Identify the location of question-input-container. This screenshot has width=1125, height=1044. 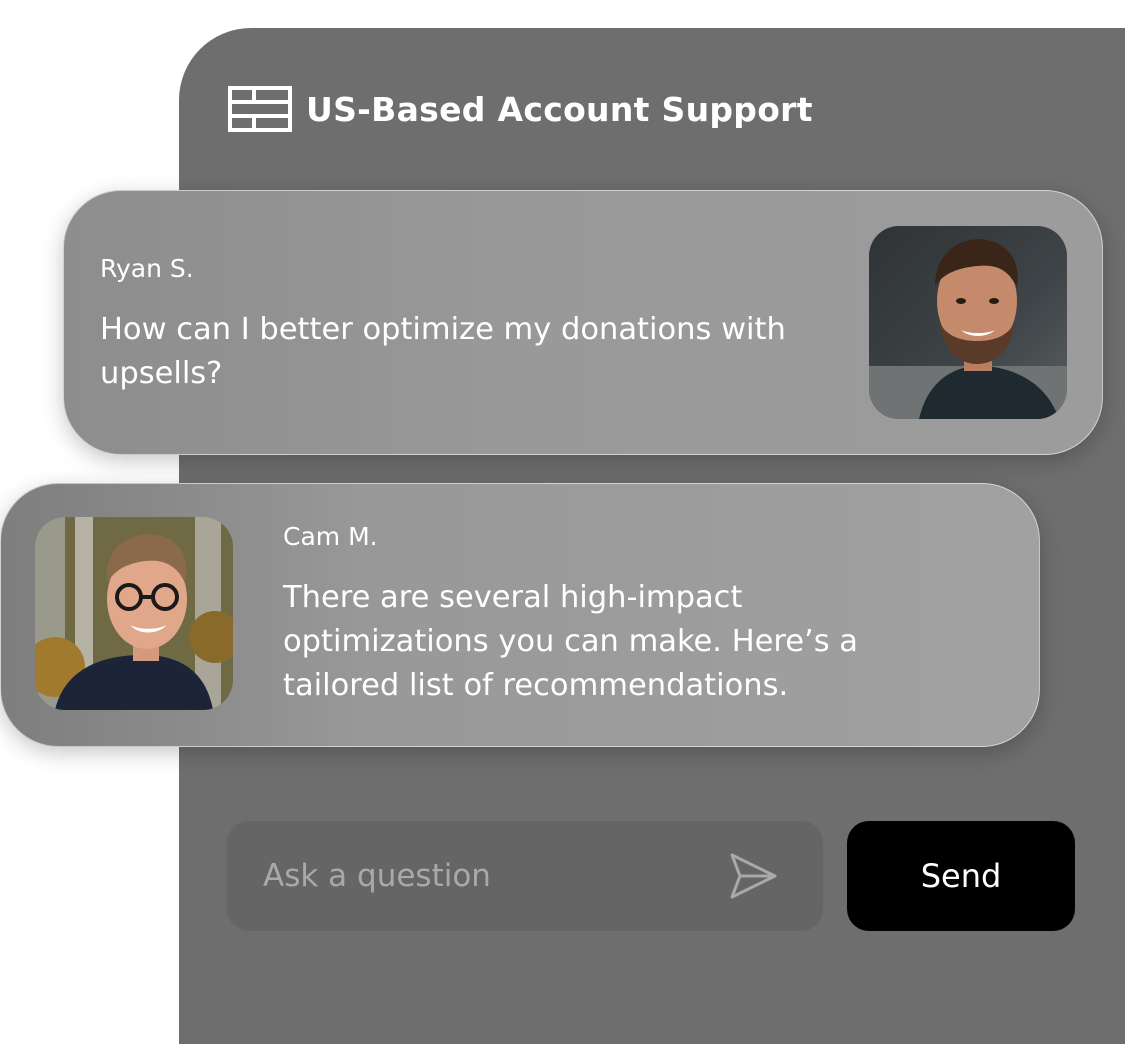
(525, 876).